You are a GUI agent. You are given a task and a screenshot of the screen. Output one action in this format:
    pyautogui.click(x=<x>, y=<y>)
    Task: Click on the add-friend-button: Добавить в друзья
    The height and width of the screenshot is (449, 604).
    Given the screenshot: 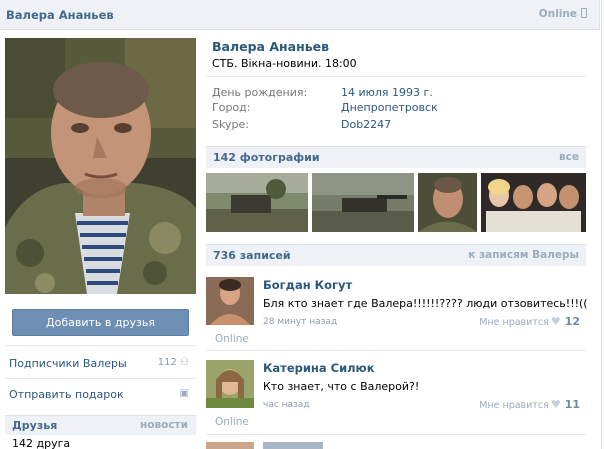 What is the action you would take?
    pyautogui.click(x=100, y=322)
    